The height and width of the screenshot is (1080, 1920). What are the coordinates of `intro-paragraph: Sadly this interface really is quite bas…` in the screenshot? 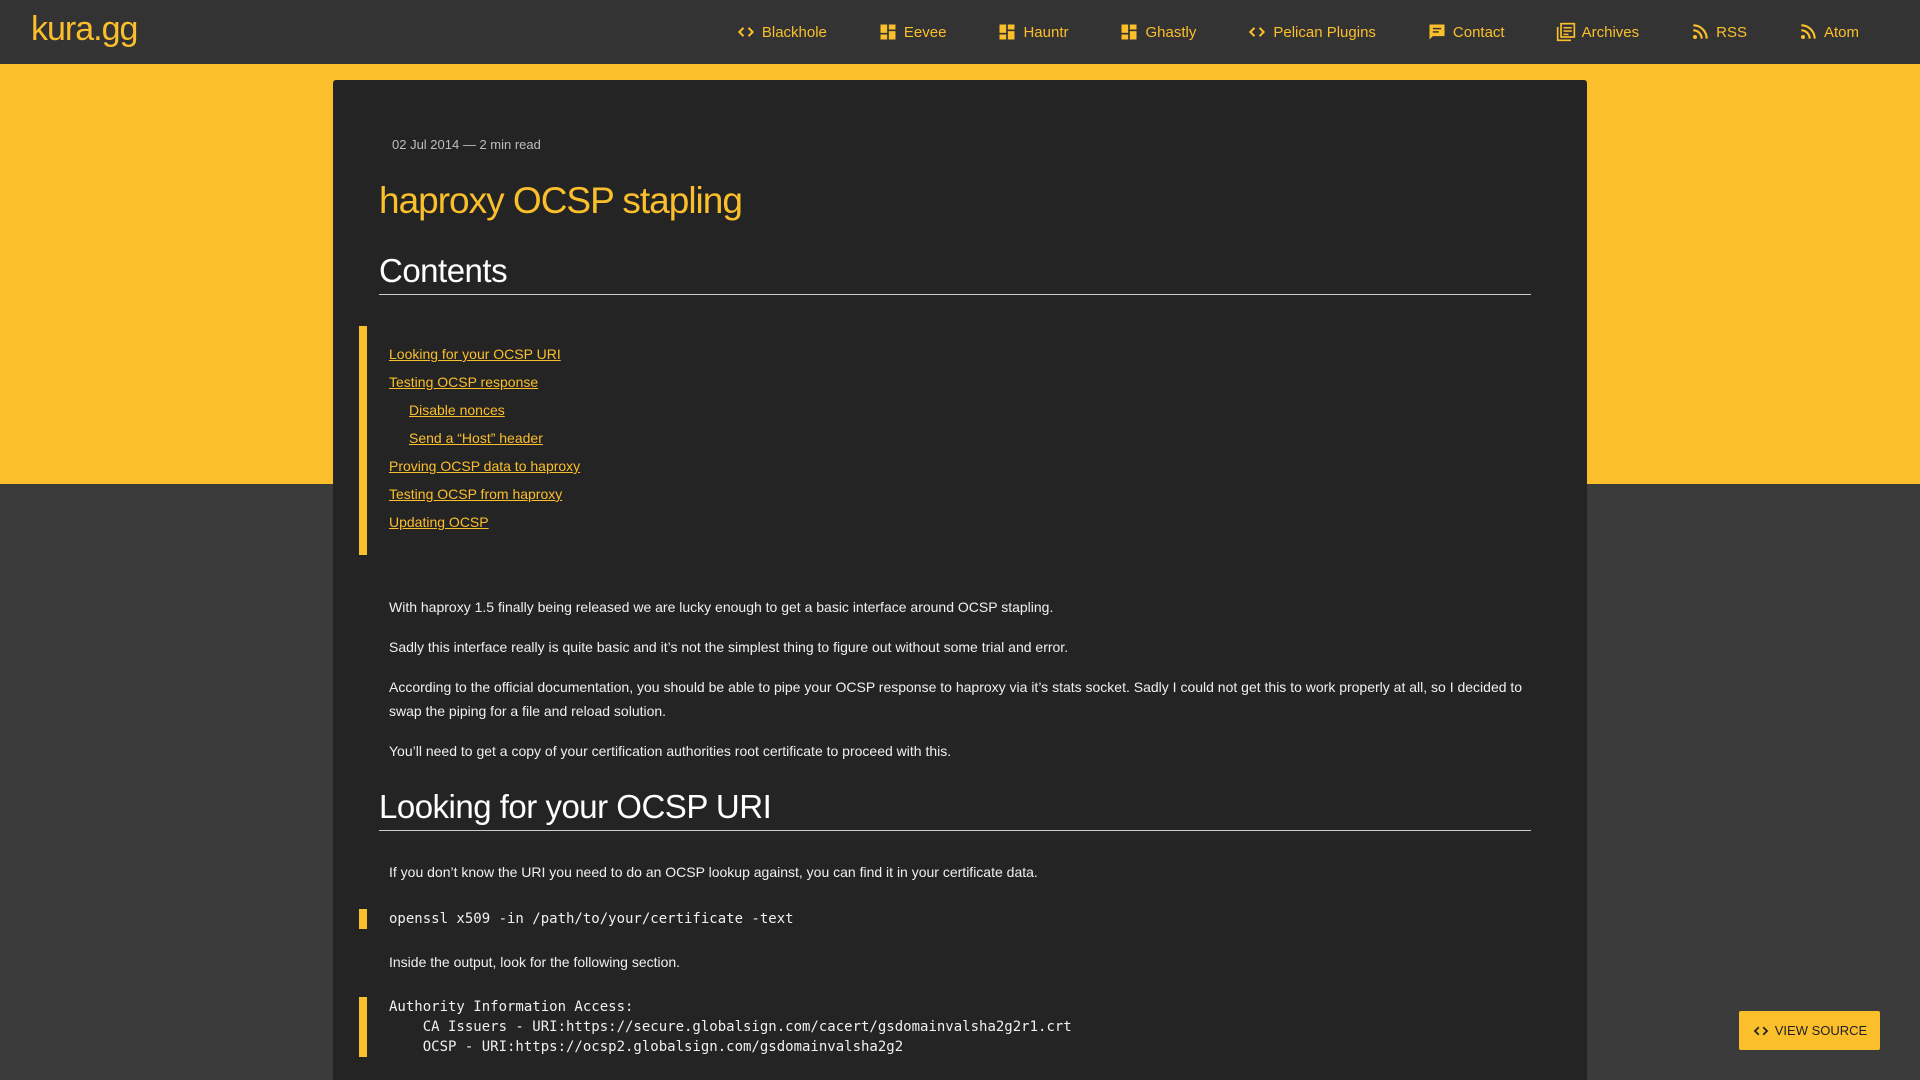 It's located at (729, 647).